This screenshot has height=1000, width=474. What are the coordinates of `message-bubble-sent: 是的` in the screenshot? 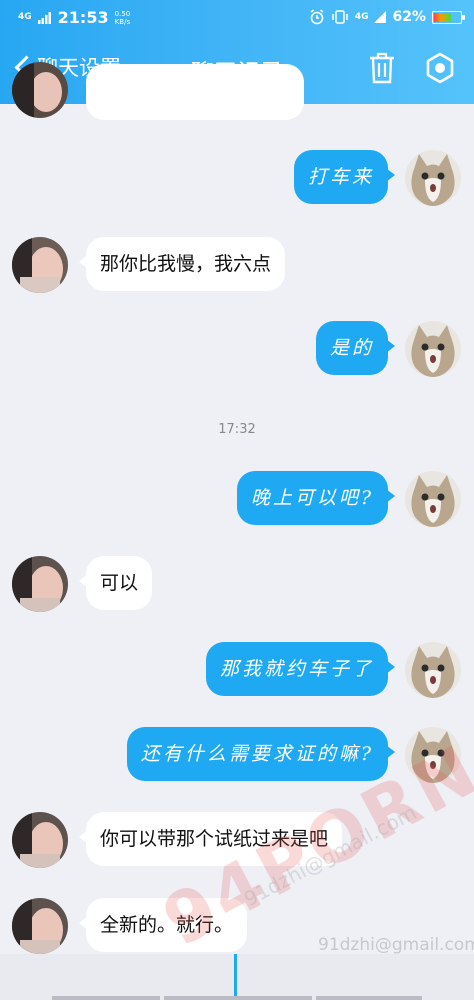 It's located at (355, 348).